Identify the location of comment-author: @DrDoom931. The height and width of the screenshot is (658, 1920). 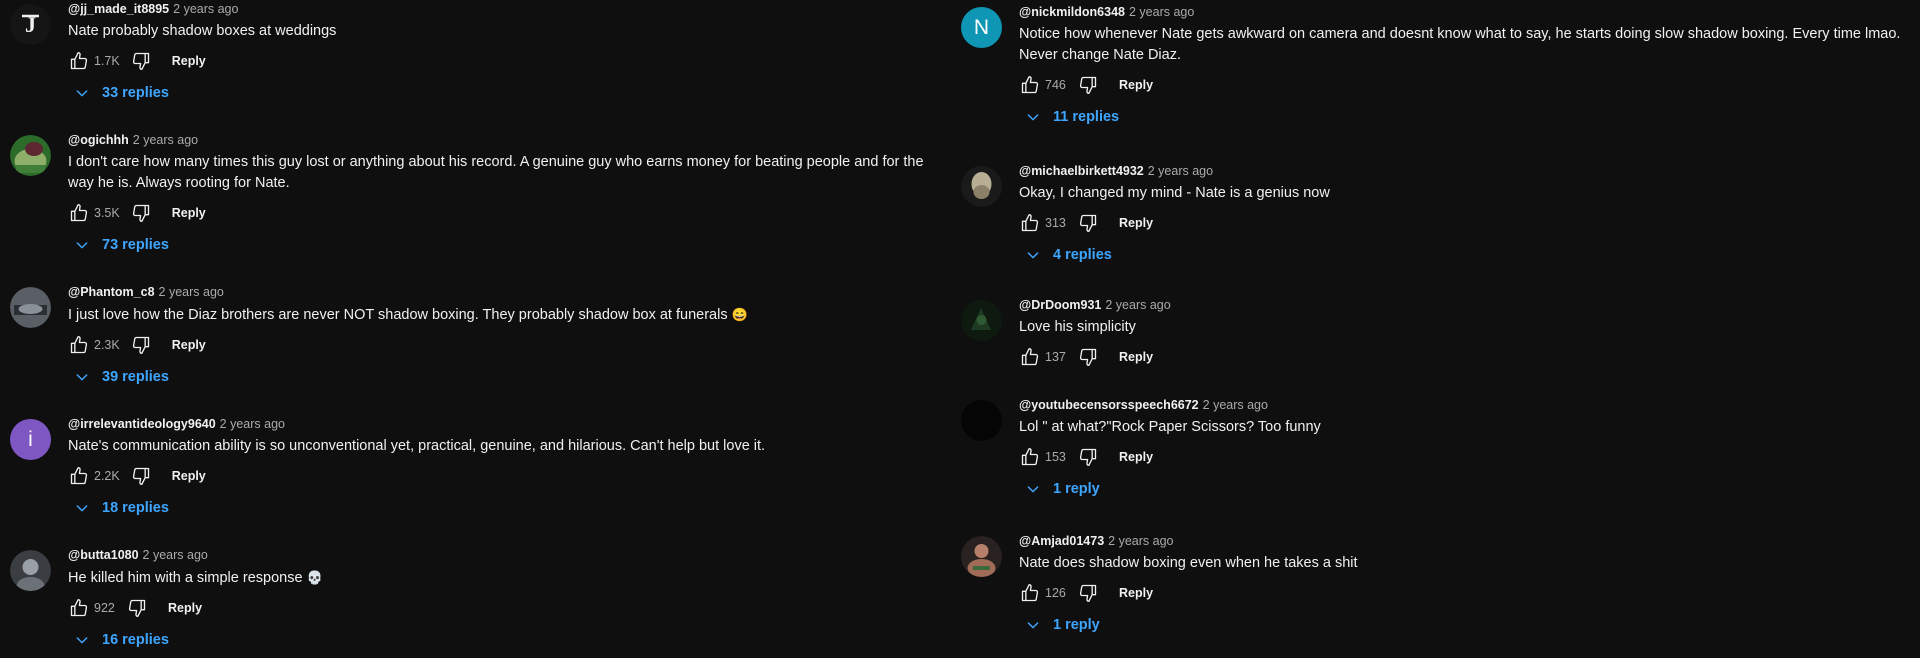
(1060, 305).